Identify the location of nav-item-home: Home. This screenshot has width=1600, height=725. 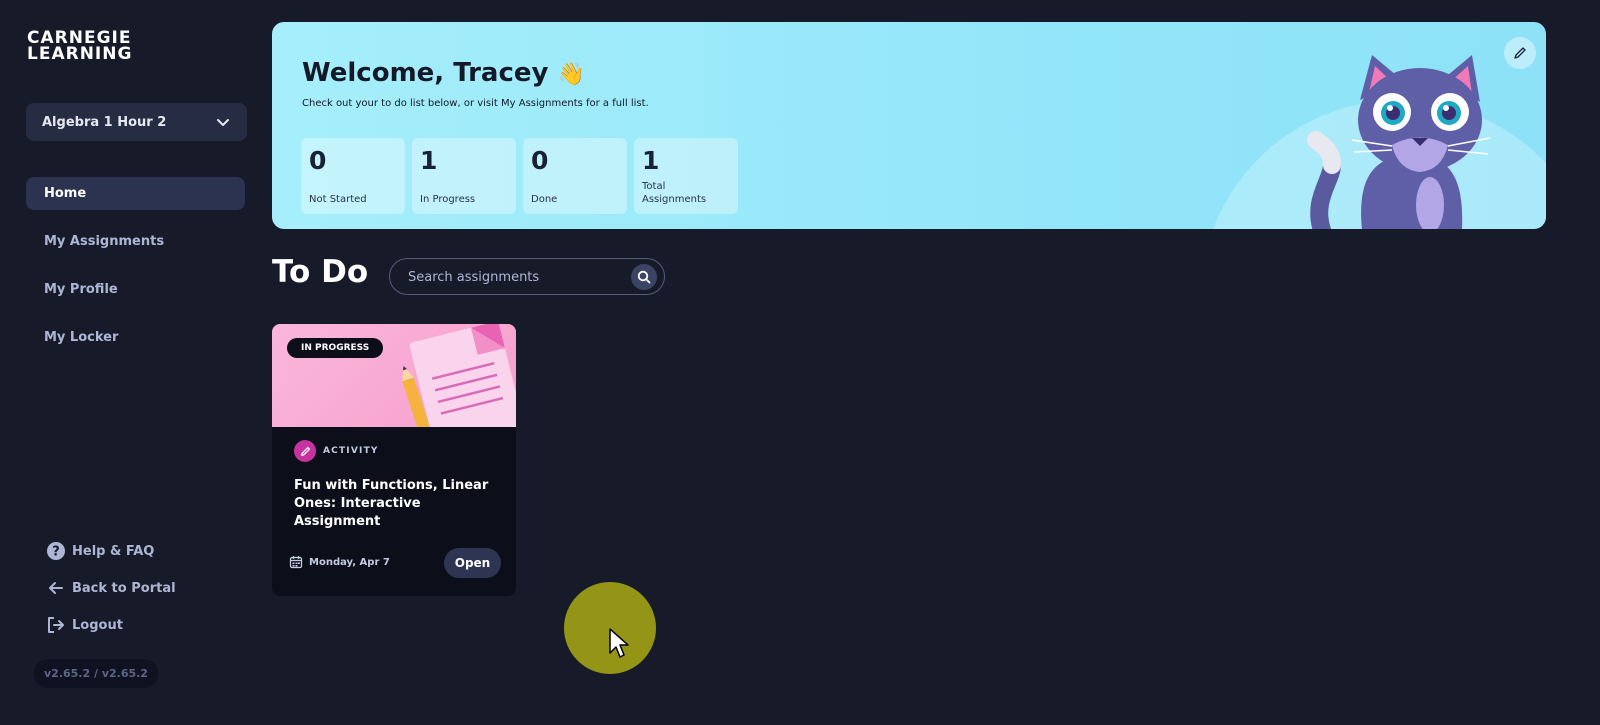
(135, 193).